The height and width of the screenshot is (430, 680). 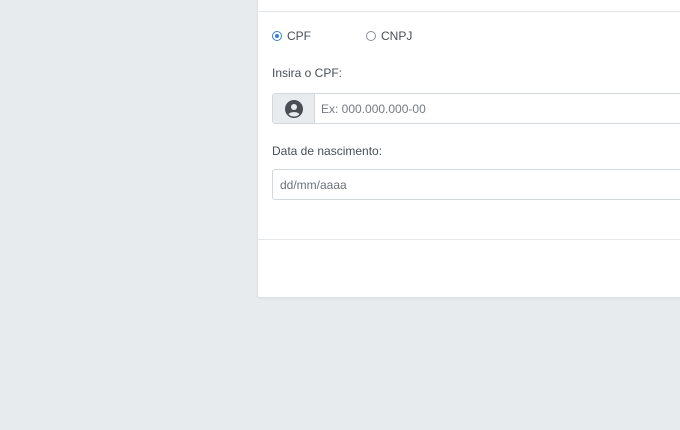 What do you see at coordinates (299, 36) in the screenshot?
I see `cpf-radio-label: CPF` at bounding box center [299, 36].